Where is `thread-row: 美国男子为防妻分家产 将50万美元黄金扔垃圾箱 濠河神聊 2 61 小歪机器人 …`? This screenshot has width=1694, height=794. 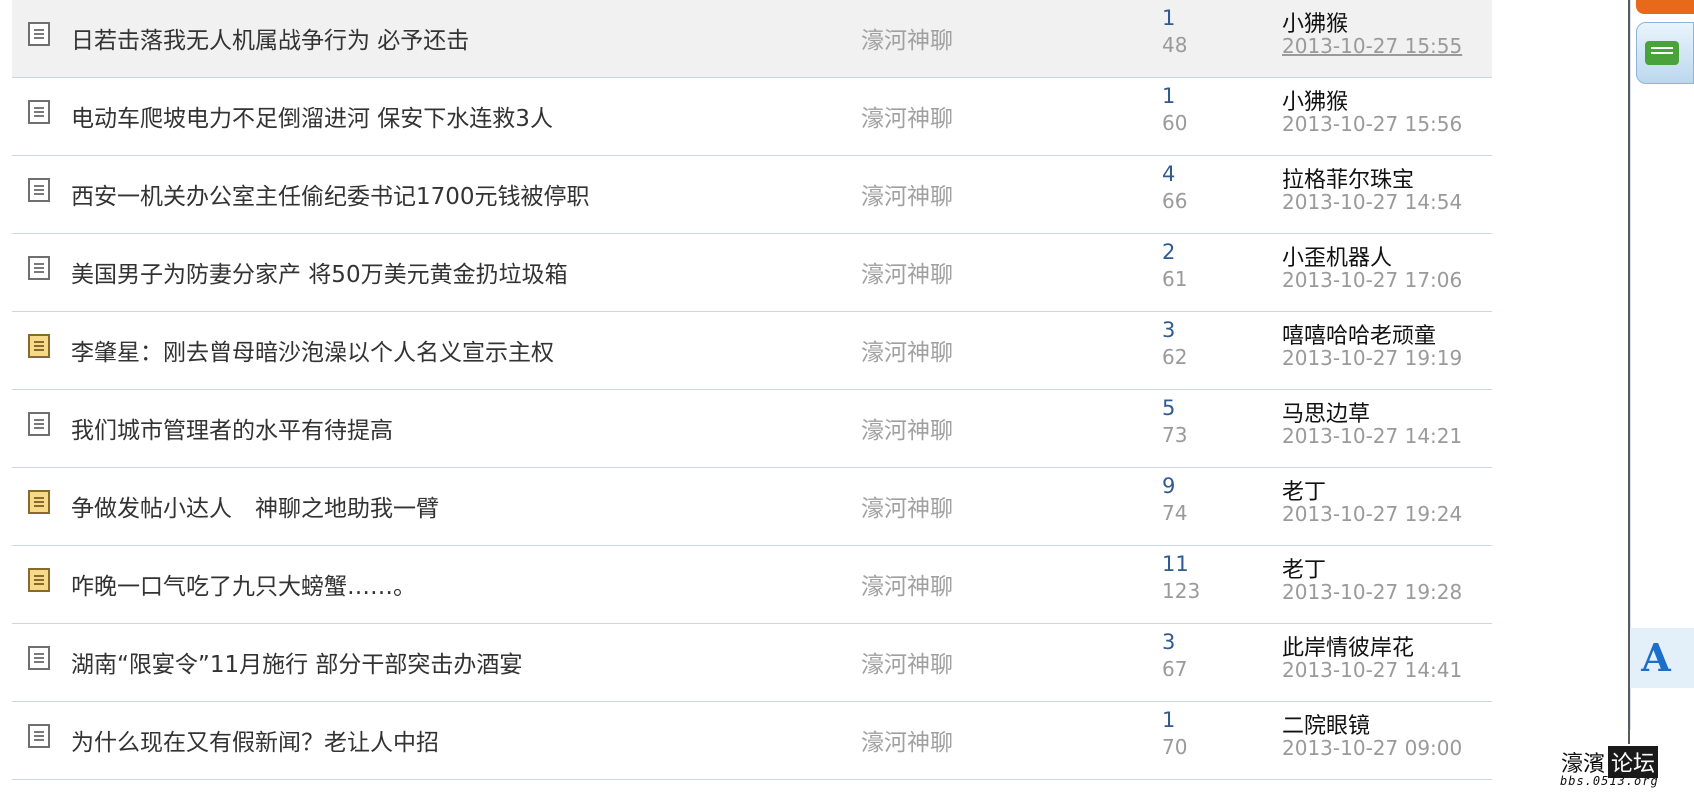
thread-row: 美国男子为防妻分家产 将50万美元黄金扔垃圾箱 濠河神聊 2 61 小歪机器人 … is located at coordinates (752, 273).